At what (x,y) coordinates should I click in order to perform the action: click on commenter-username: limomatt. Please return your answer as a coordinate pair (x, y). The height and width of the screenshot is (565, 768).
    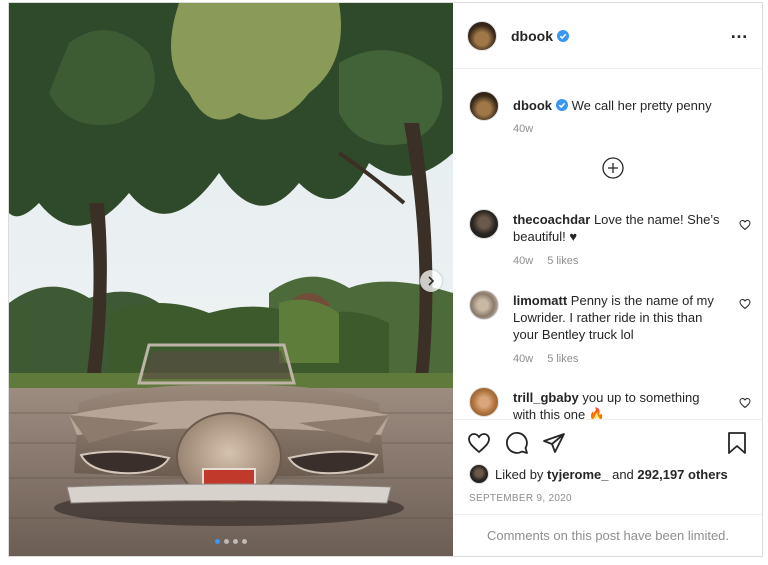
    Looking at the image, I should click on (540, 300).